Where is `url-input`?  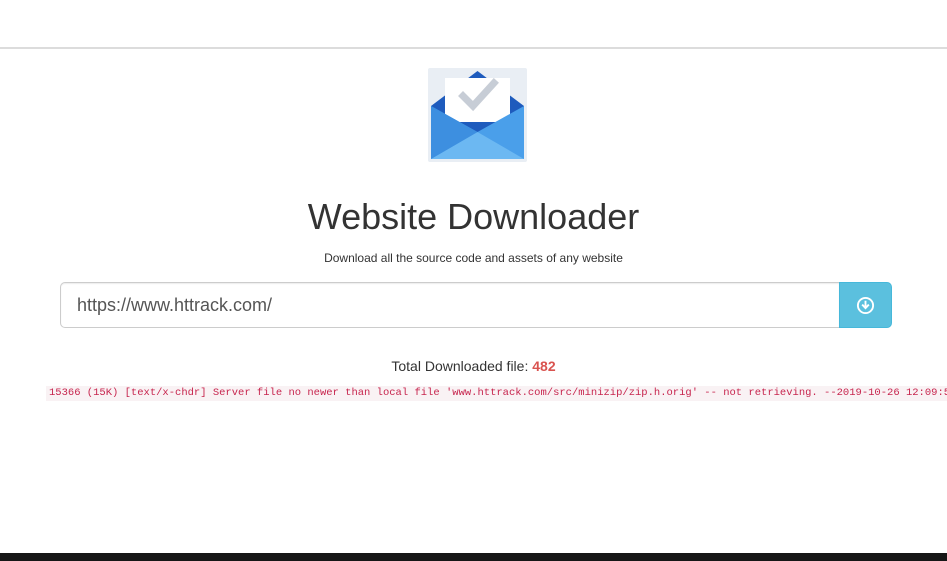
url-input is located at coordinates (449, 305).